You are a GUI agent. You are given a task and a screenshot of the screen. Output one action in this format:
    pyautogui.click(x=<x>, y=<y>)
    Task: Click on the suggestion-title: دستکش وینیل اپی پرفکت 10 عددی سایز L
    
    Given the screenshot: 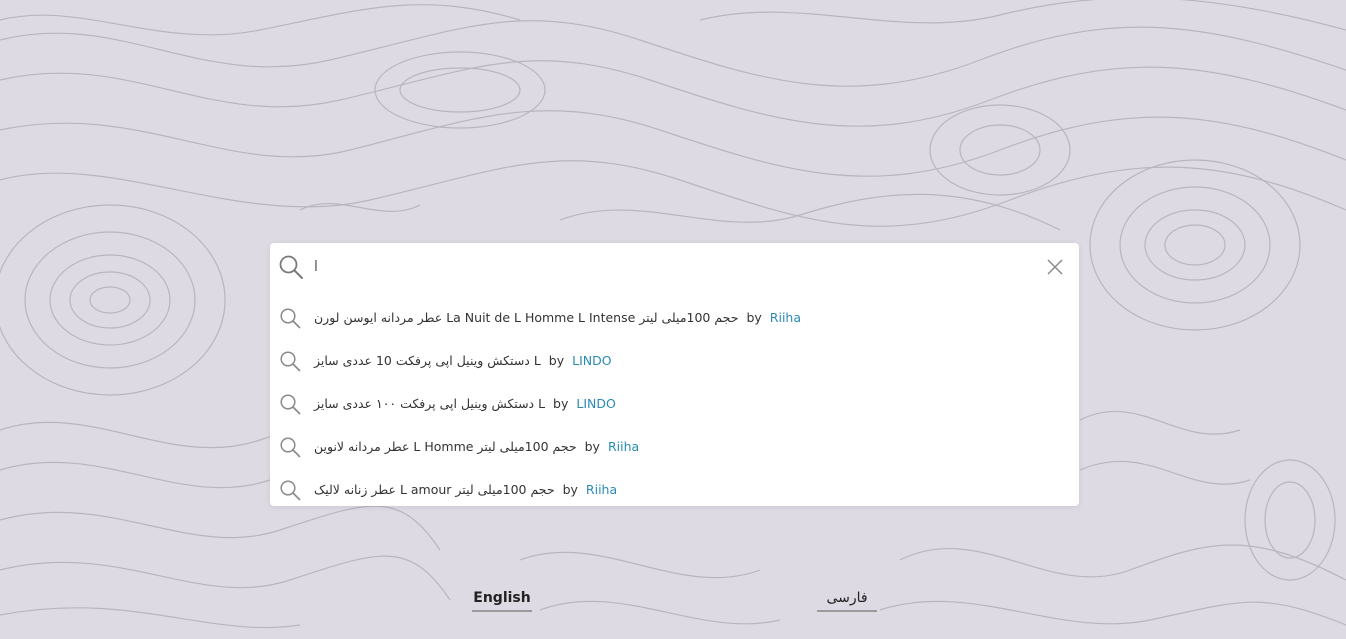 What is the action you would take?
    pyautogui.click(x=427, y=360)
    